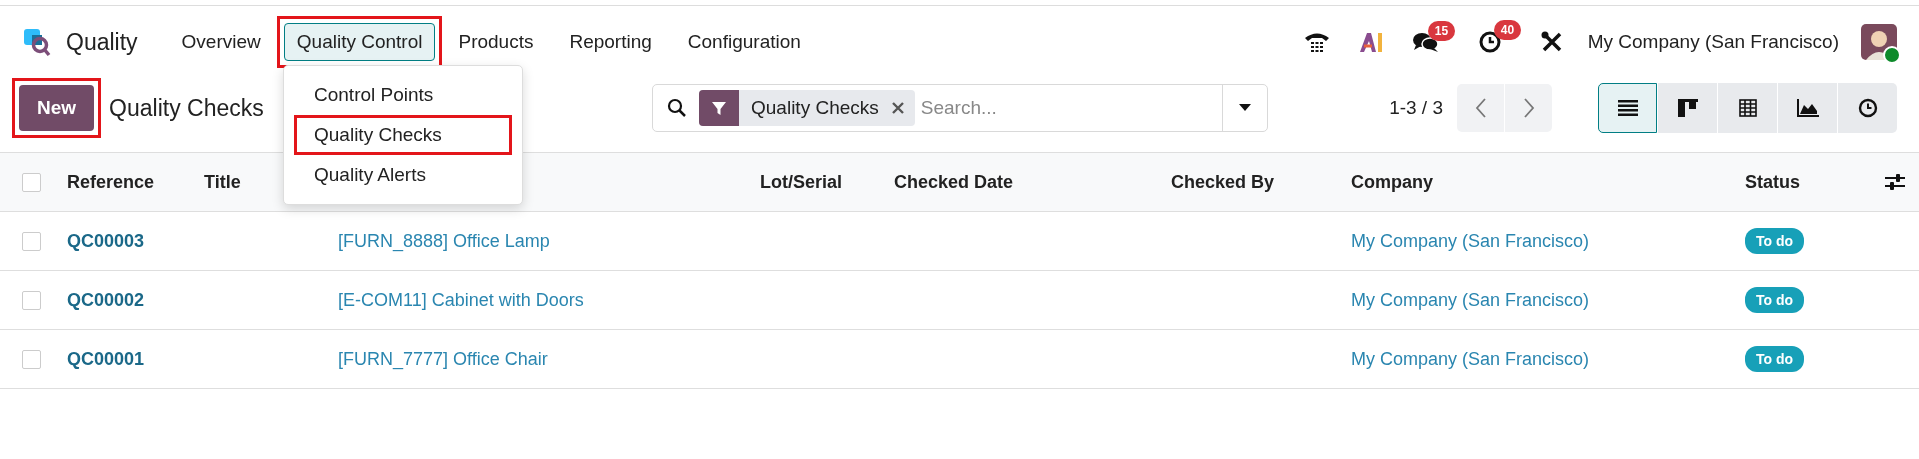  I want to click on kanban-view-button, so click(1687, 108).